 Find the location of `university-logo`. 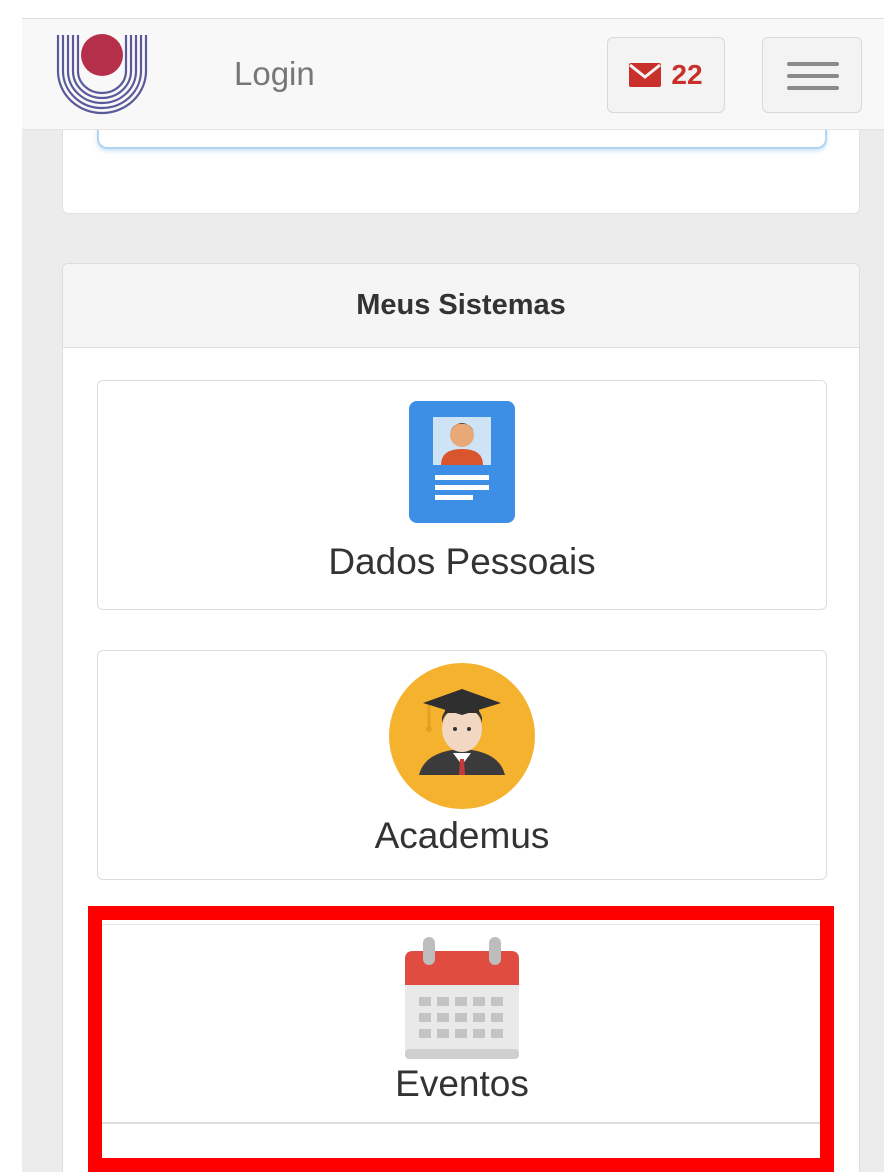

university-logo is located at coordinates (102, 72).